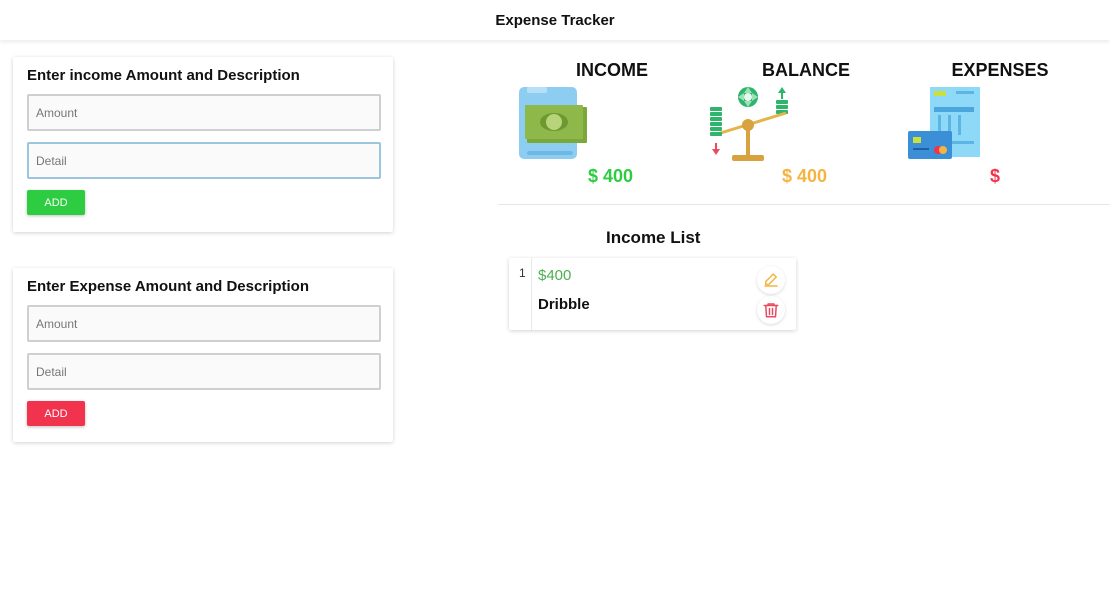 The height and width of the screenshot is (601, 1110). I want to click on income-form-card: Enter income Amount and Description ADD, so click(203, 144).